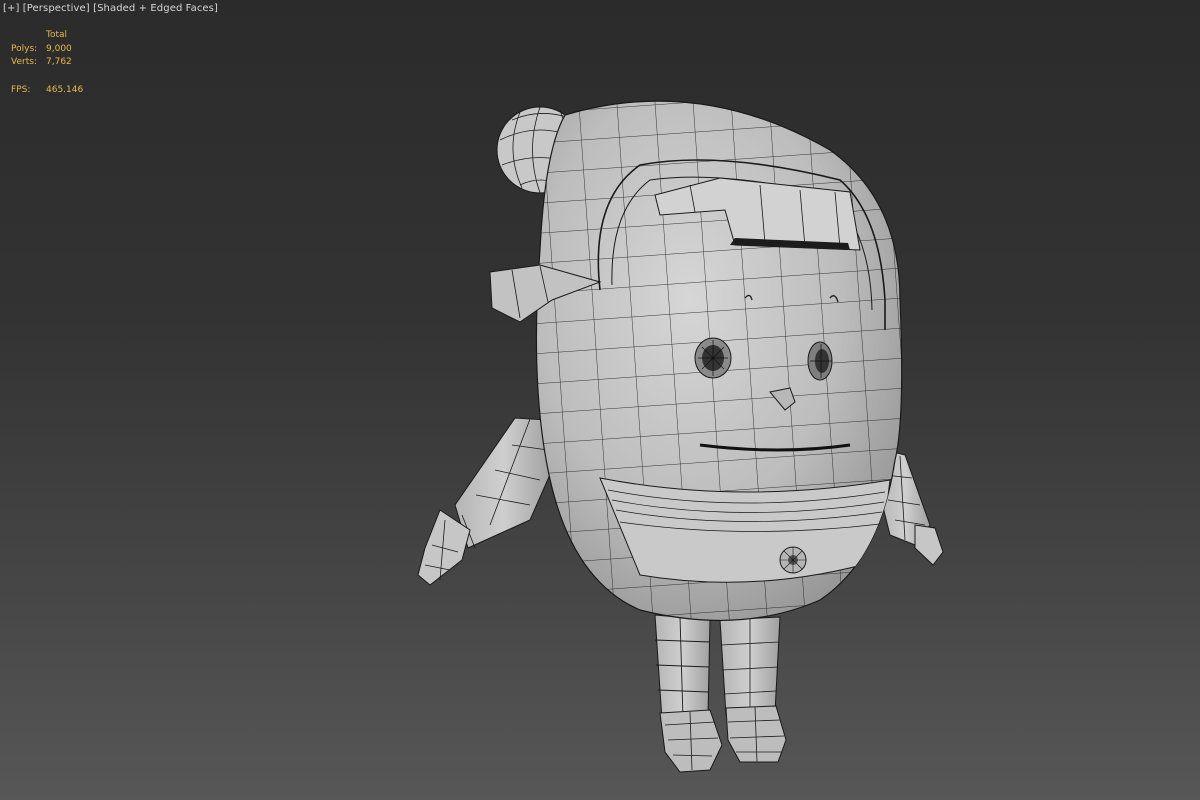  I want to click on left-arm, so click(485, 501).